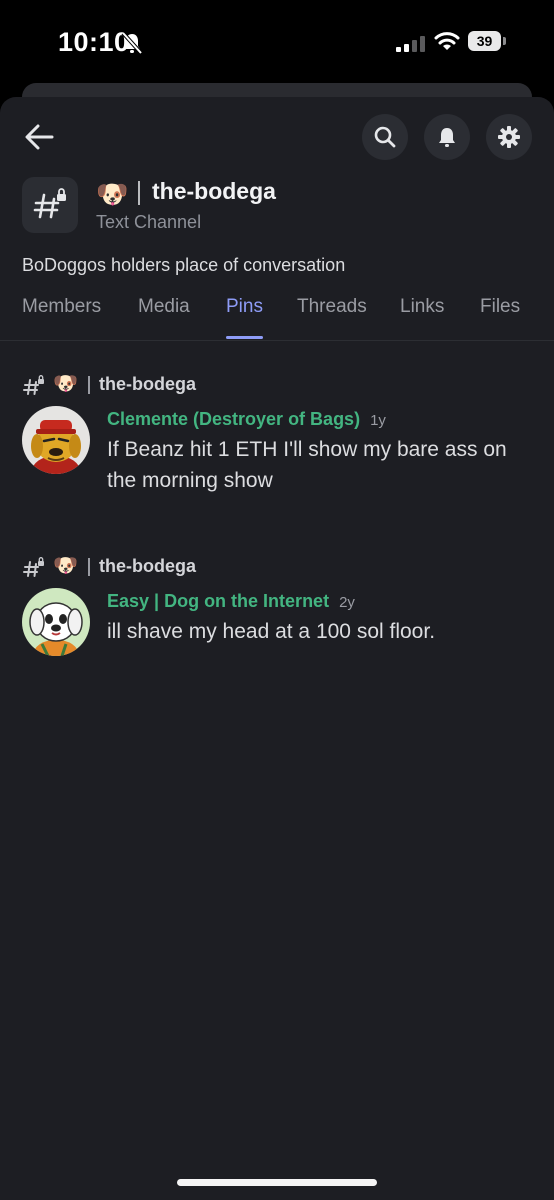 The width and height of the screenshot is (554, 1200). I want to click on channel-emoji: 🐶, so click(112, 194).